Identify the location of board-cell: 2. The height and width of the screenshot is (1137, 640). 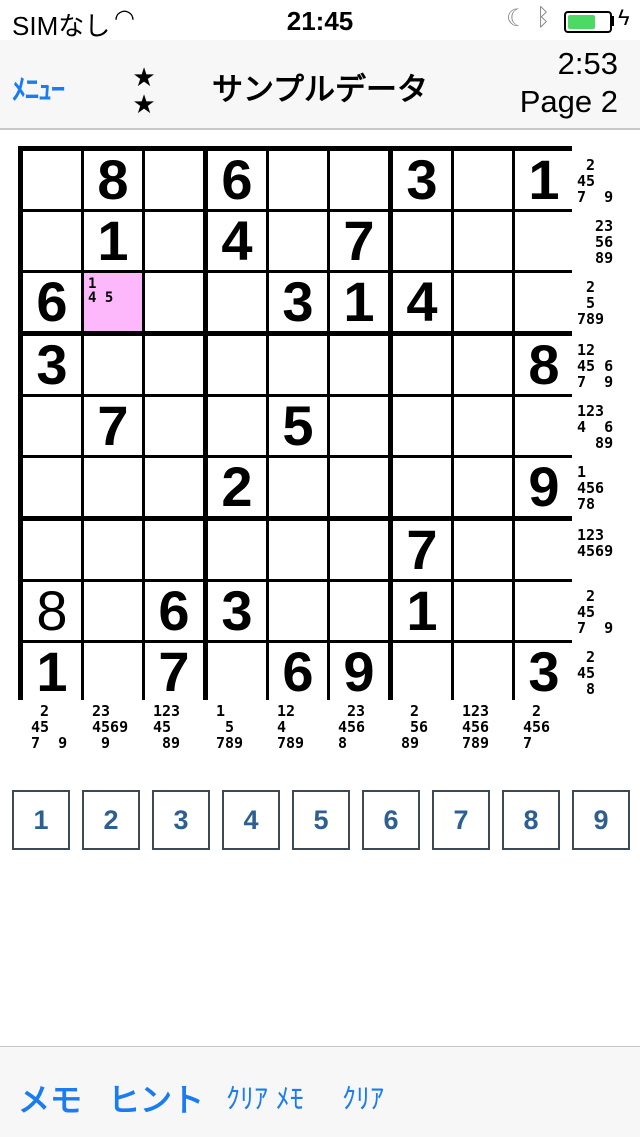
(237, 487).